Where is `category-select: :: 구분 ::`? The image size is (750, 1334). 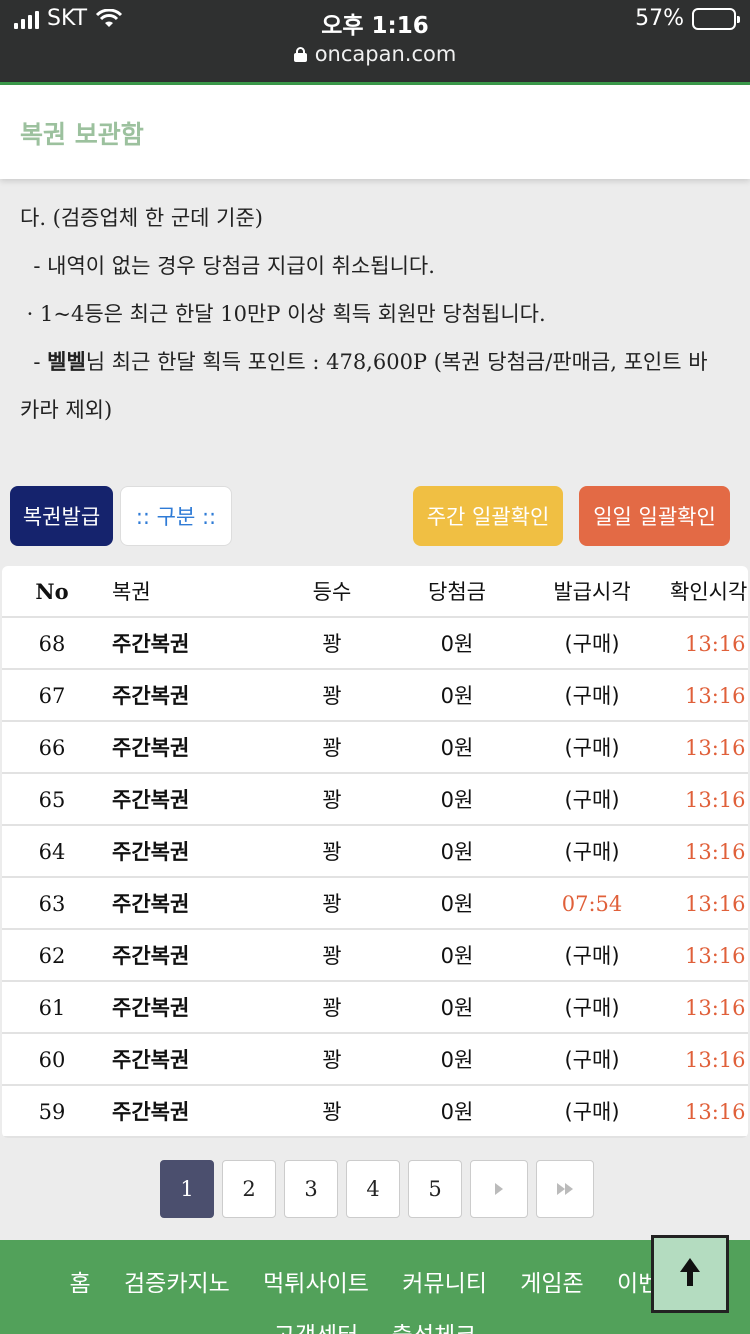
category-select: :: 구분 :: is located at coordinates (176, 516).